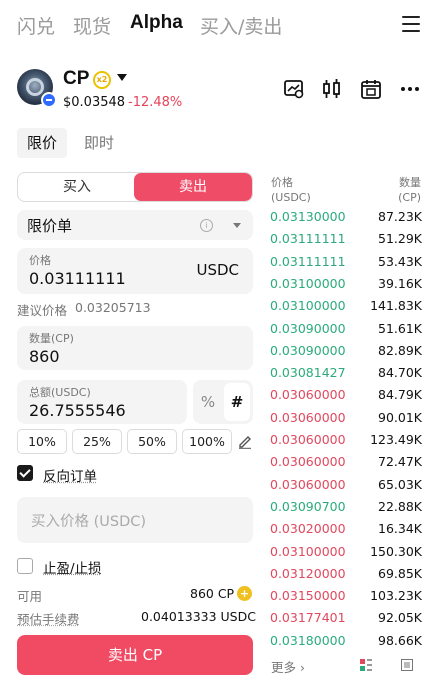 Image resolution: width=438 pixels, height=680 pixels. I want to click on orderbook-price: 0.03090700, so click(308, 506).